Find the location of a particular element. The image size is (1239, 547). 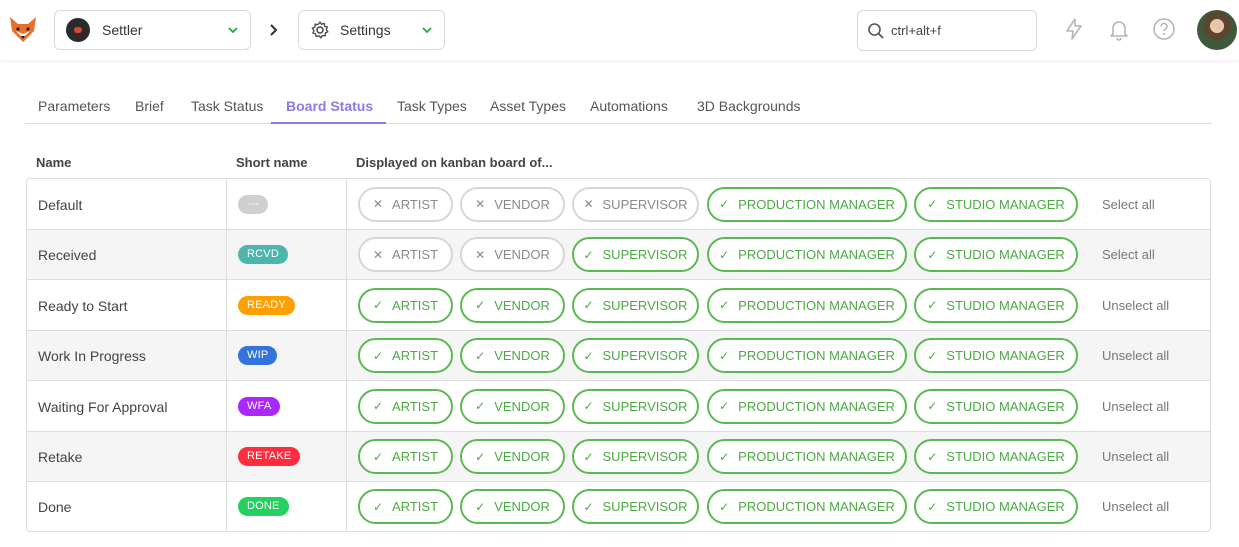

role-label: ARTIST is located at coordinates (415, 506).